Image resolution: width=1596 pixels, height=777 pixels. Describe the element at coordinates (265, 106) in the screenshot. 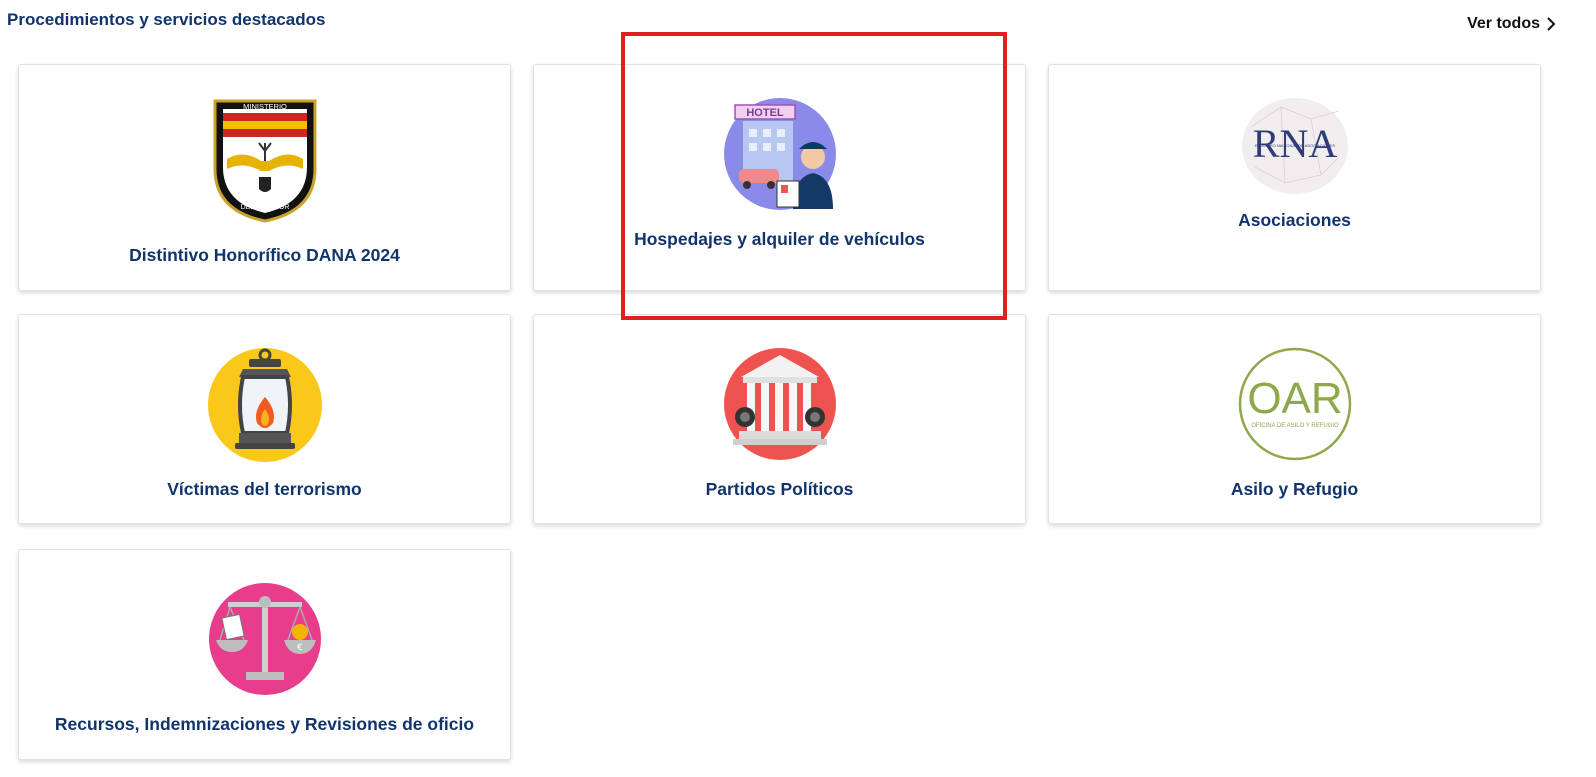

I see `badge-top-text: MINISTERIO` at that location.